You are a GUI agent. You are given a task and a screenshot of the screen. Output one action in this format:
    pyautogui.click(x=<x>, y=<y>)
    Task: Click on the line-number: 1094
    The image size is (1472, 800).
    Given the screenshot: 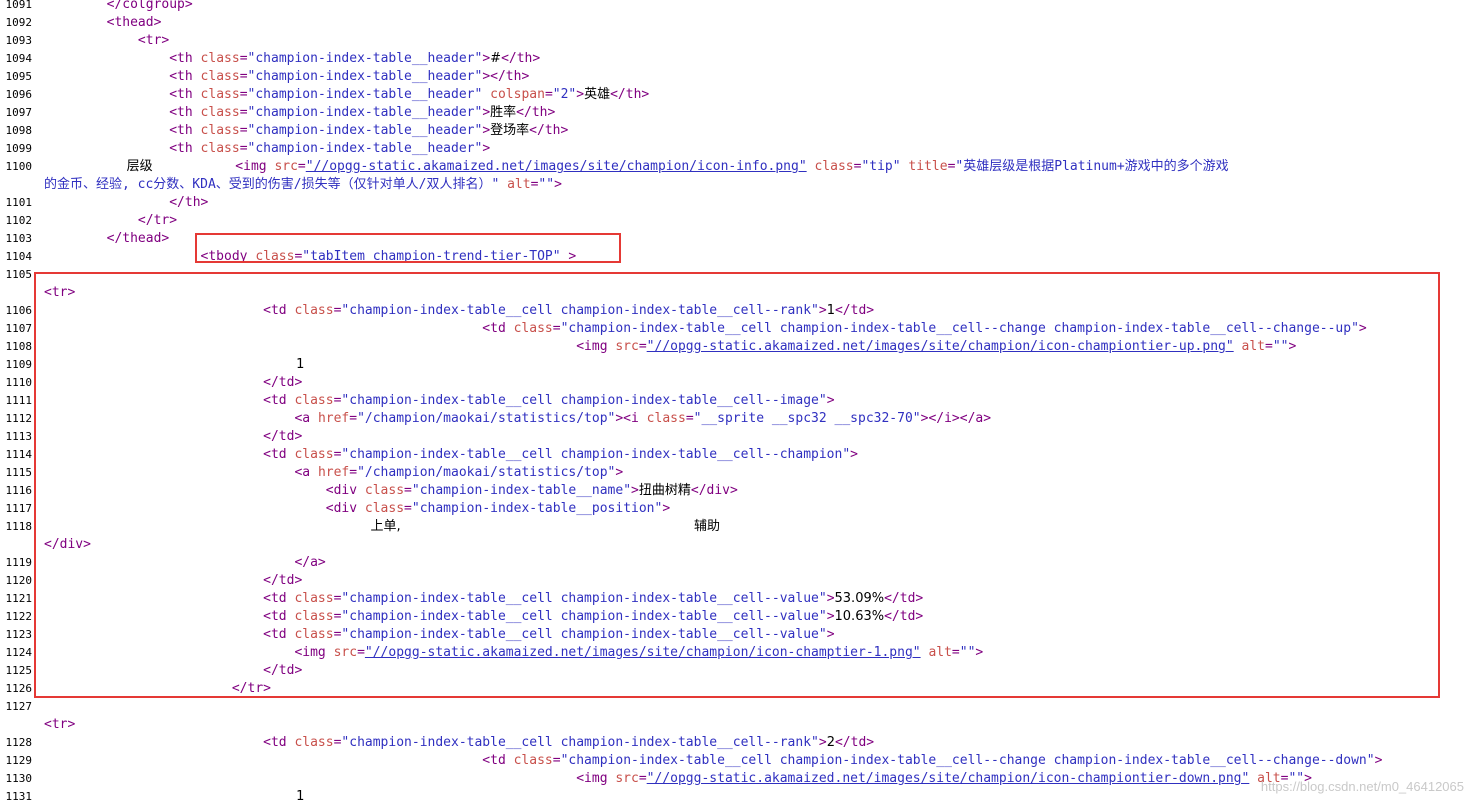 What is the action you would take?
    pyautogui.click(x=19, y=58)
    